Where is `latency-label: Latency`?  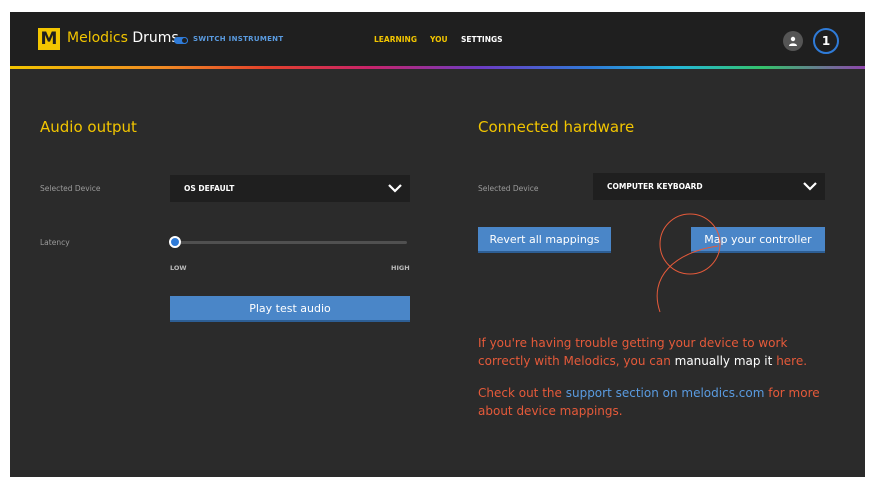
latency-label: Latency is located at coordinates (55, 242).